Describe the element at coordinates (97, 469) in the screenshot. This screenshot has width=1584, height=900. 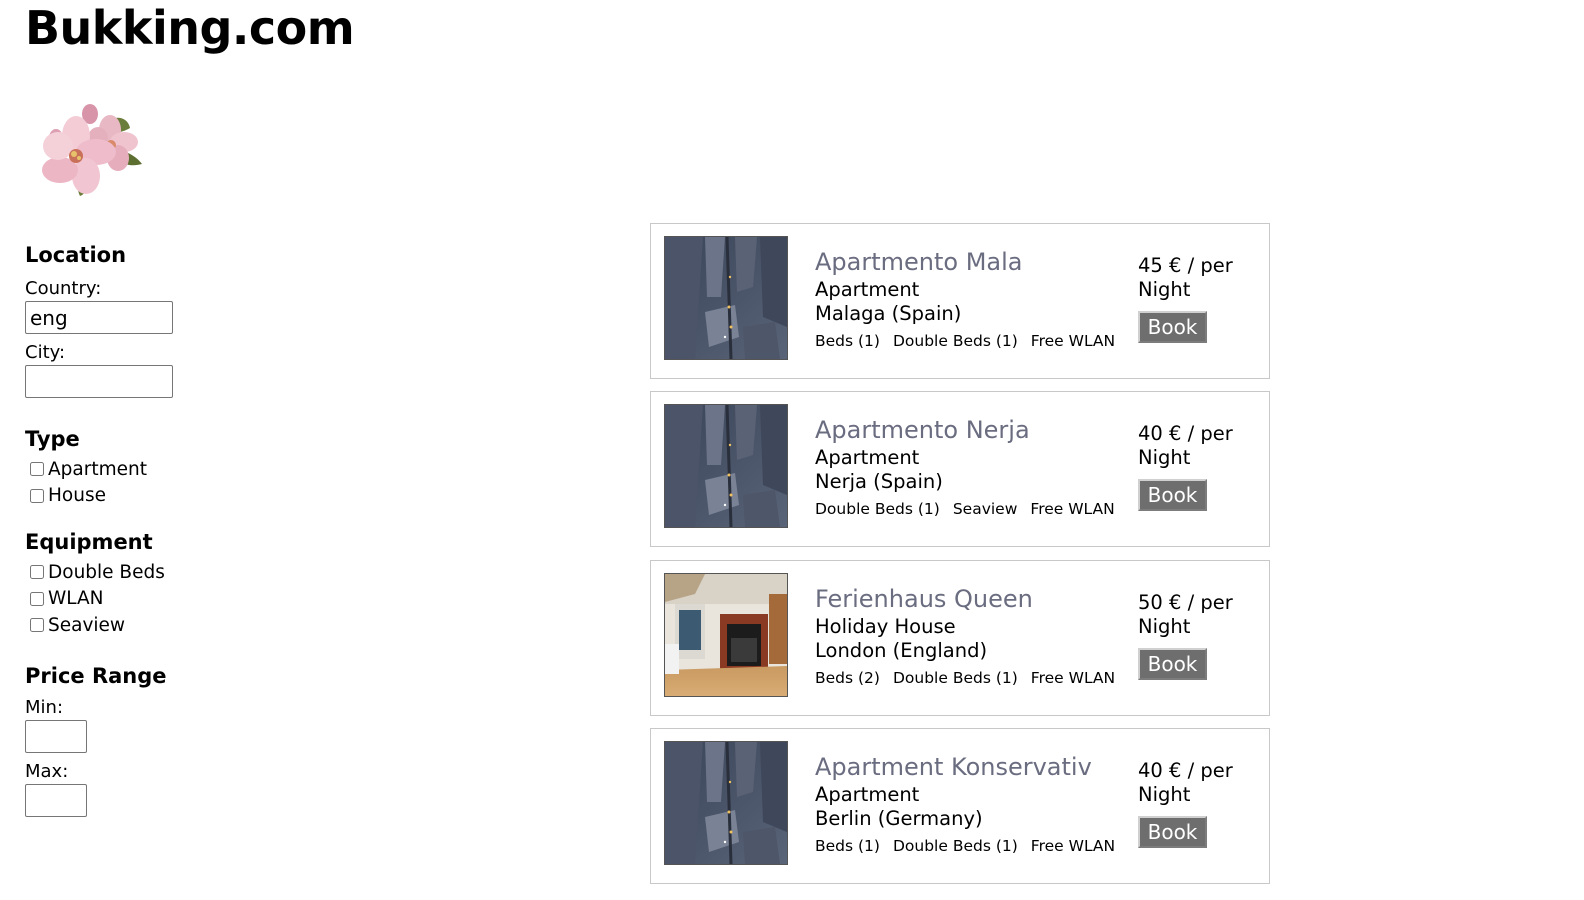
I see `apartment-label: Apartment` at that location.